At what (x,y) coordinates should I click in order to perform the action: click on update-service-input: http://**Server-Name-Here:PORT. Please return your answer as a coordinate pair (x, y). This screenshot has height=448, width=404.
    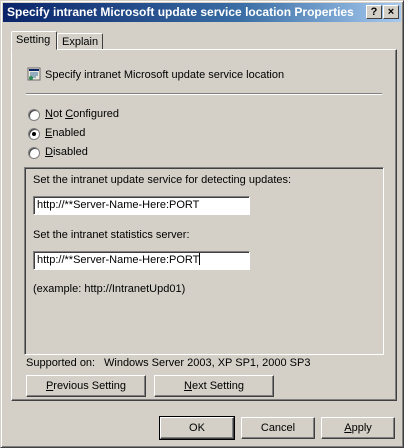
    Looking at the image, I should click on (141, 205).